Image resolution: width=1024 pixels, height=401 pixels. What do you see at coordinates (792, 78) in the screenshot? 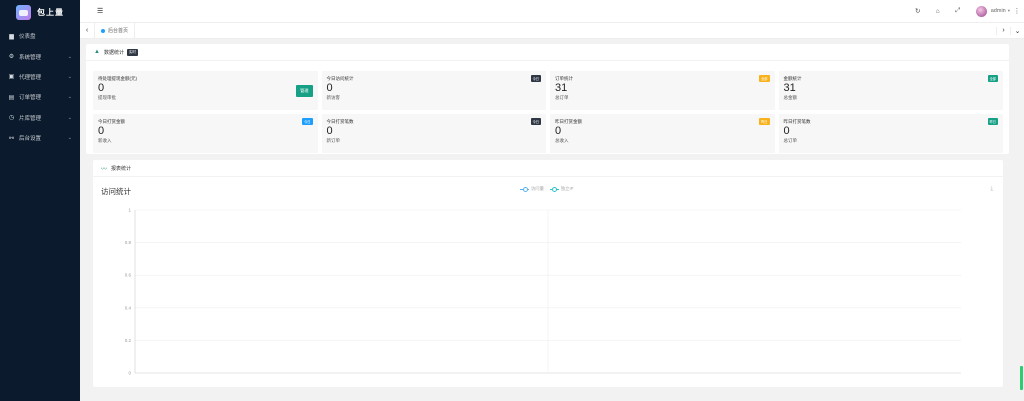
I see `stat-title: 金额统计` at bounding box center [792, 78].